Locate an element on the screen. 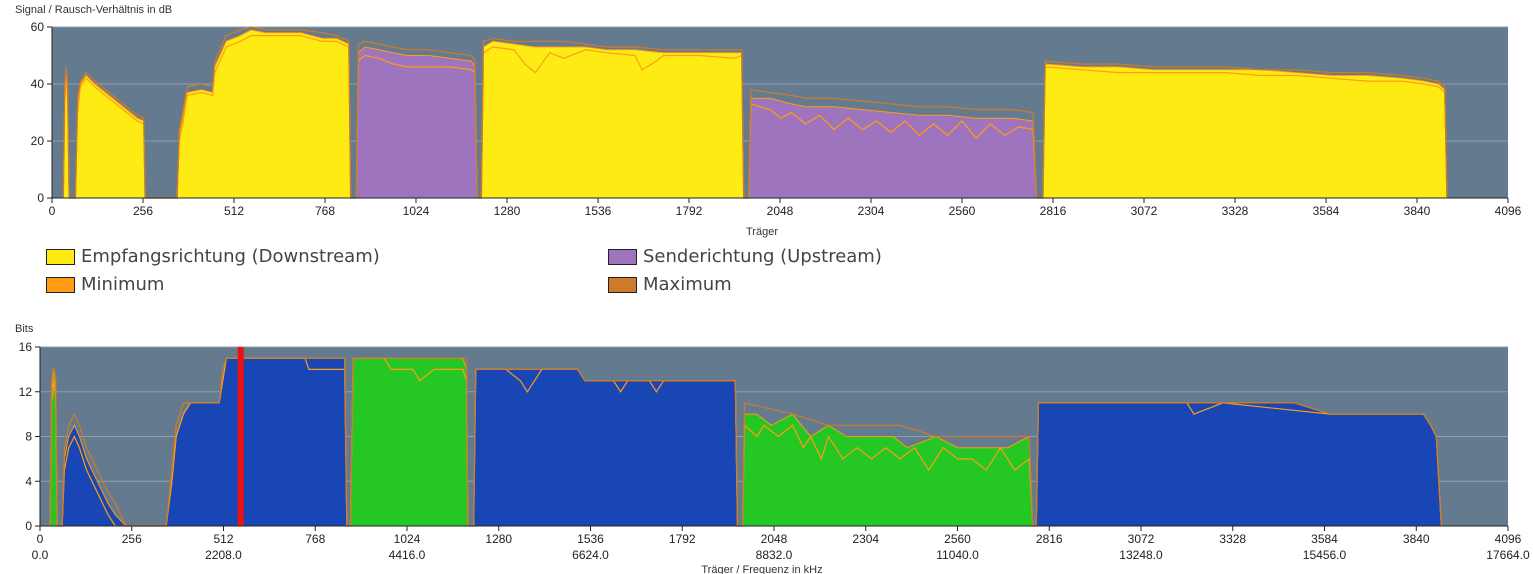 The width and height of the screenshot is (1533, 574). snr-xtick-label-1: 256 is located at coordinates (143, 211).